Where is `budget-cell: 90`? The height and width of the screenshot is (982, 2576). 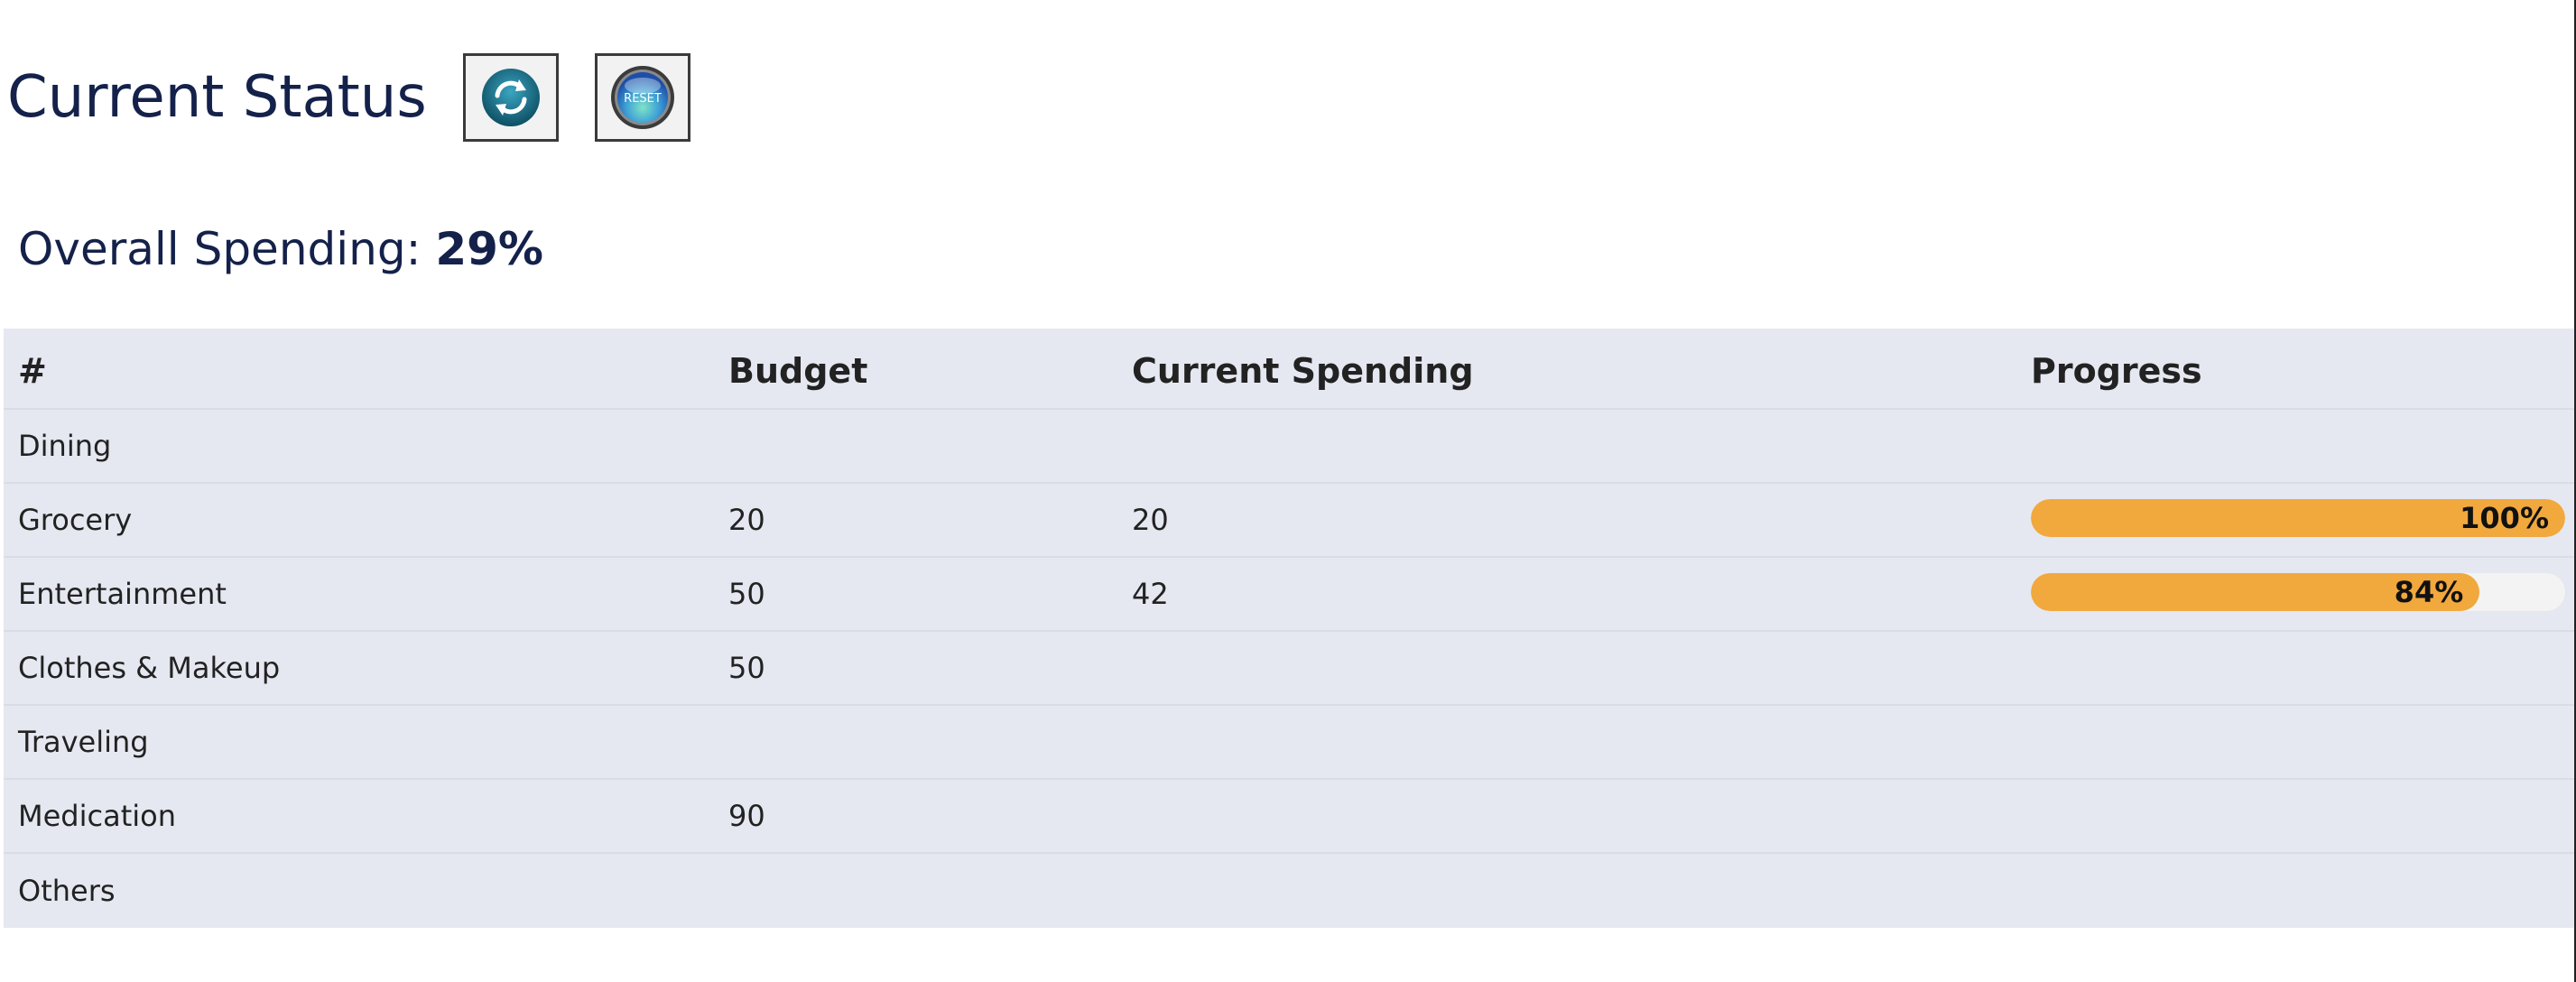 budget-cell: 90 is located at coordinates (747, 816).